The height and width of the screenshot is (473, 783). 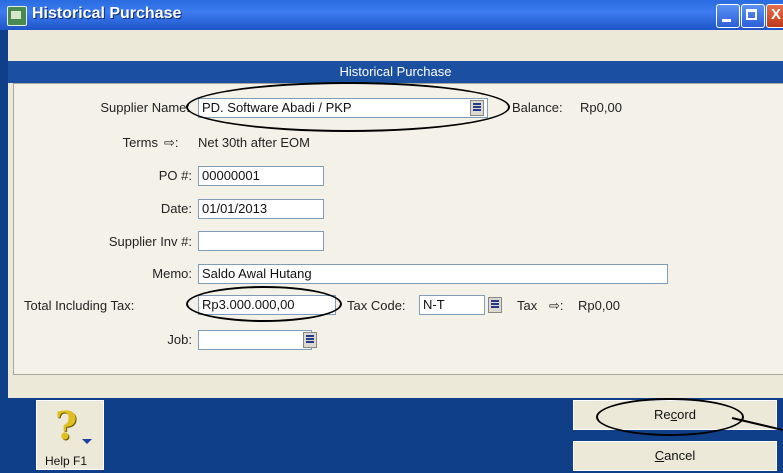 I want to click on tax-label: Tax, so click(x=527, y=305).